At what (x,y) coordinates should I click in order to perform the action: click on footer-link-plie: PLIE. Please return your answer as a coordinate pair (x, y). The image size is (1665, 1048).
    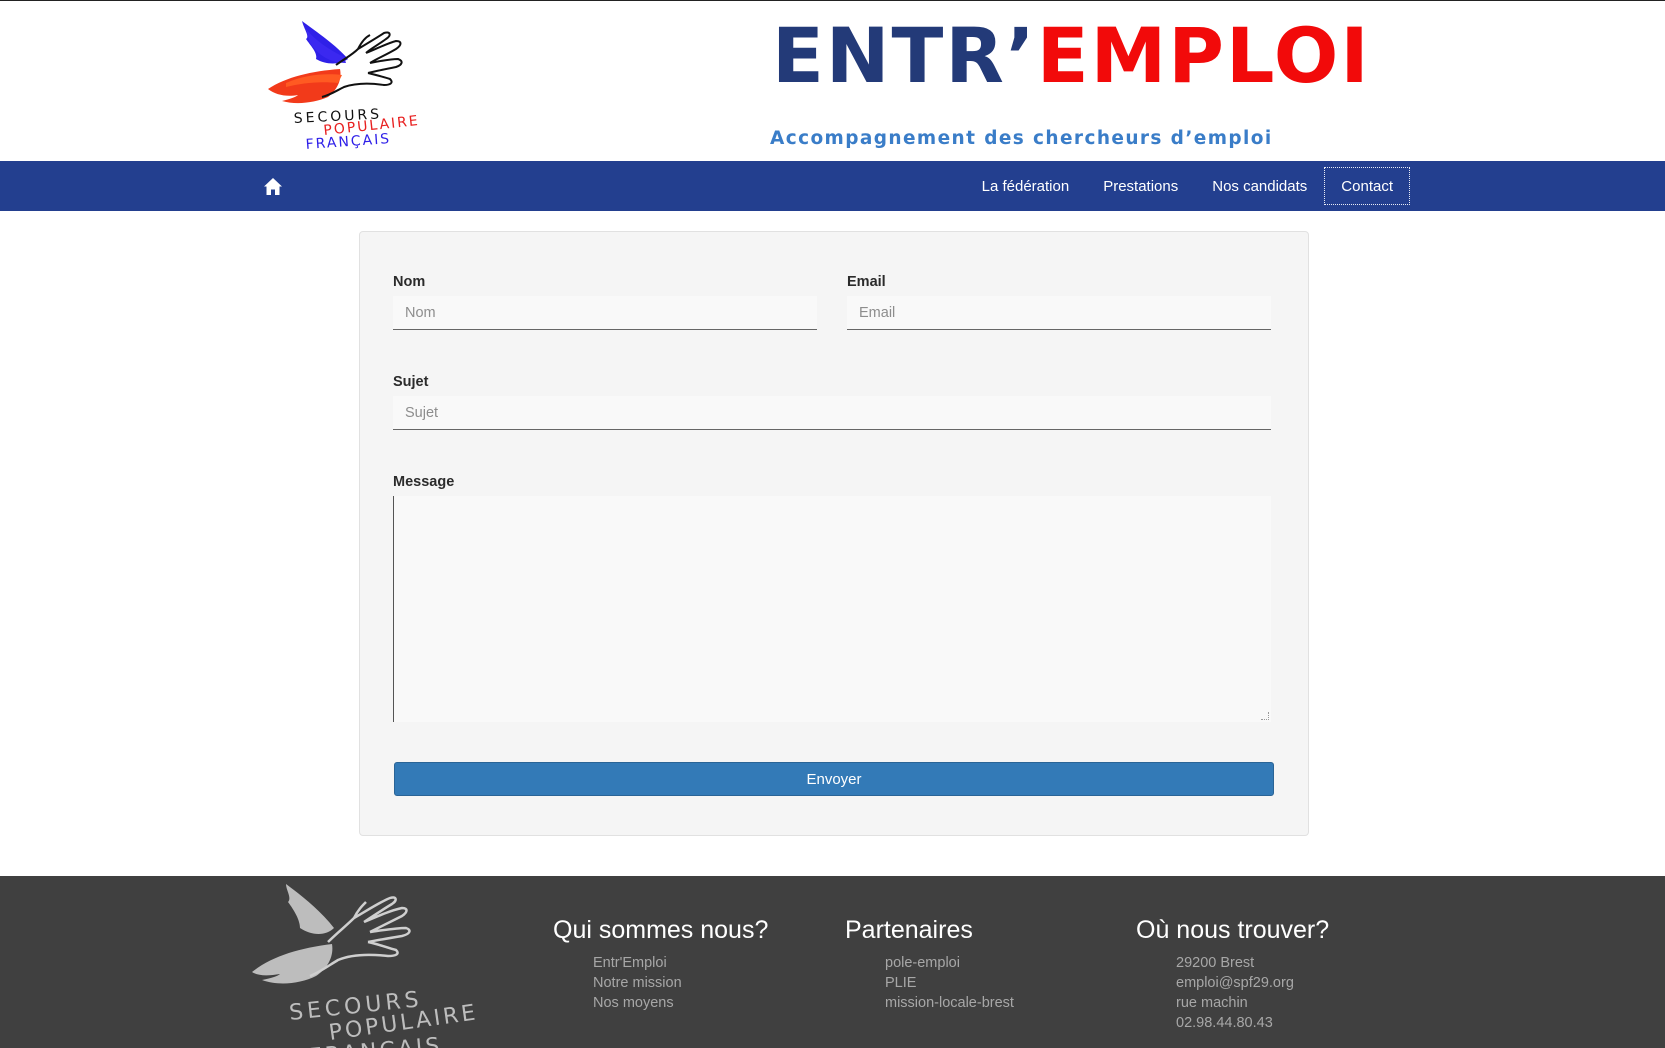
    Looking at the image, I should click on (949, 983).